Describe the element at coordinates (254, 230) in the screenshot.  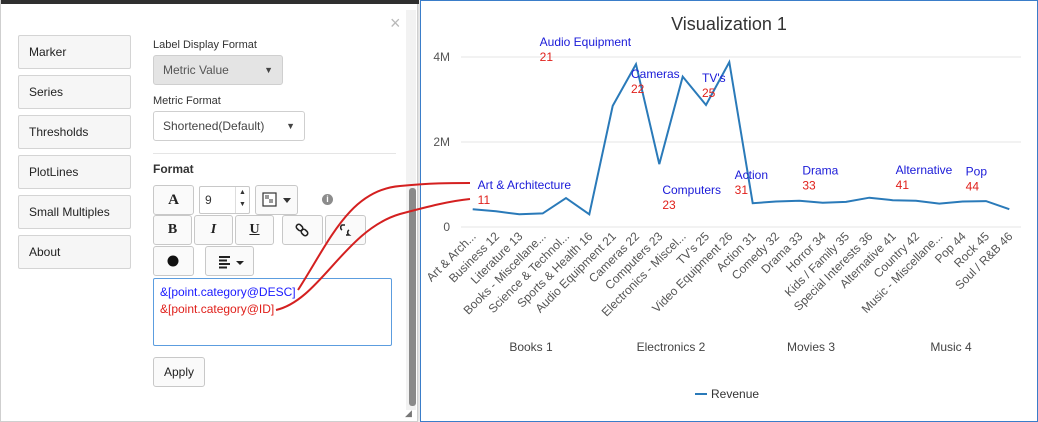
I see `underline-button: U` at that location.